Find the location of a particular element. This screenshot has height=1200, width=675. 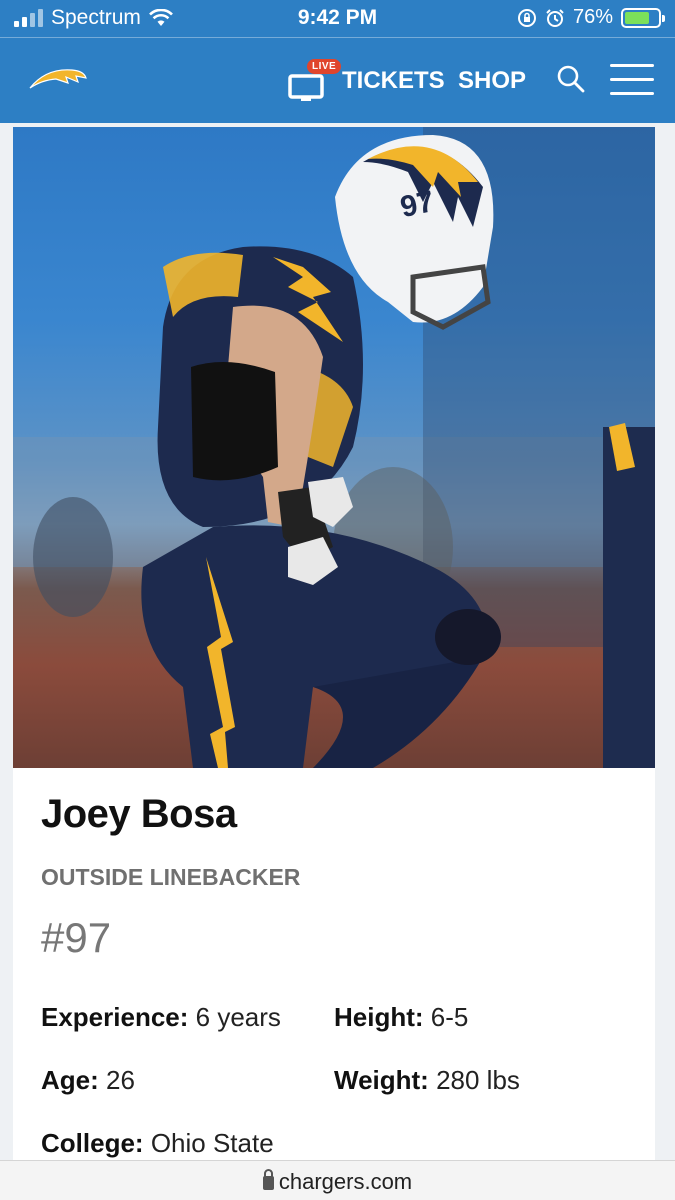

stat-weight-value: 280 lbs is located at coordinates (478, 1080).